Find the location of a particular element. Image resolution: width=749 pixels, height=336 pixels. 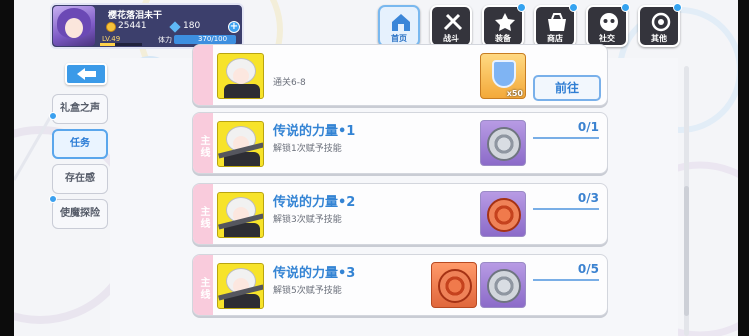

equipment-icon is located at coordinates (505, 22).